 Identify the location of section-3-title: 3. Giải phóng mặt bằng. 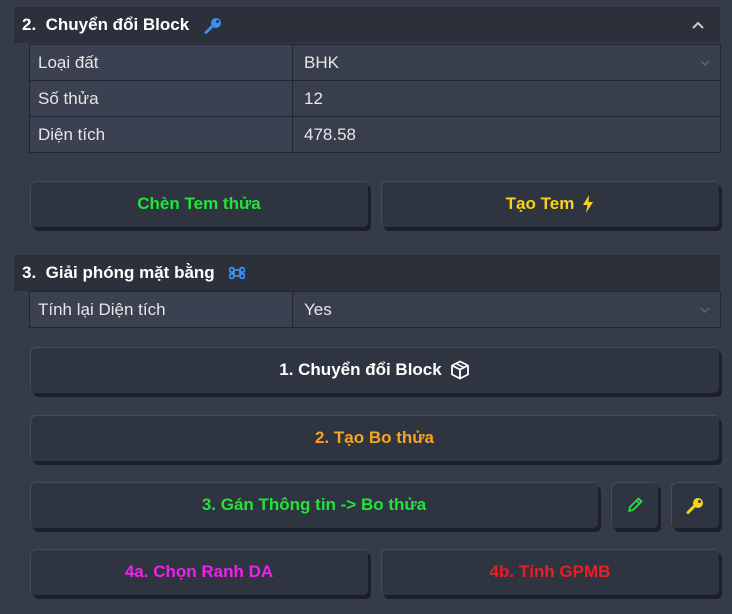
(118, 272).